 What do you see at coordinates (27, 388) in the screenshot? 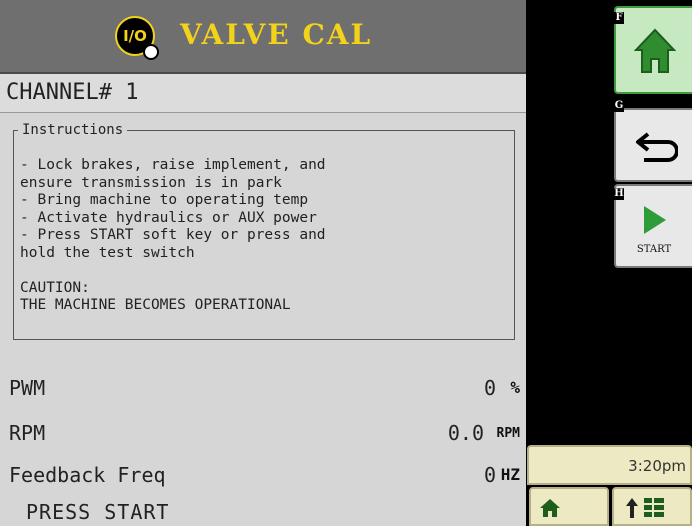
I see `pwm-label: PWM` at bounding box center [27, 388].